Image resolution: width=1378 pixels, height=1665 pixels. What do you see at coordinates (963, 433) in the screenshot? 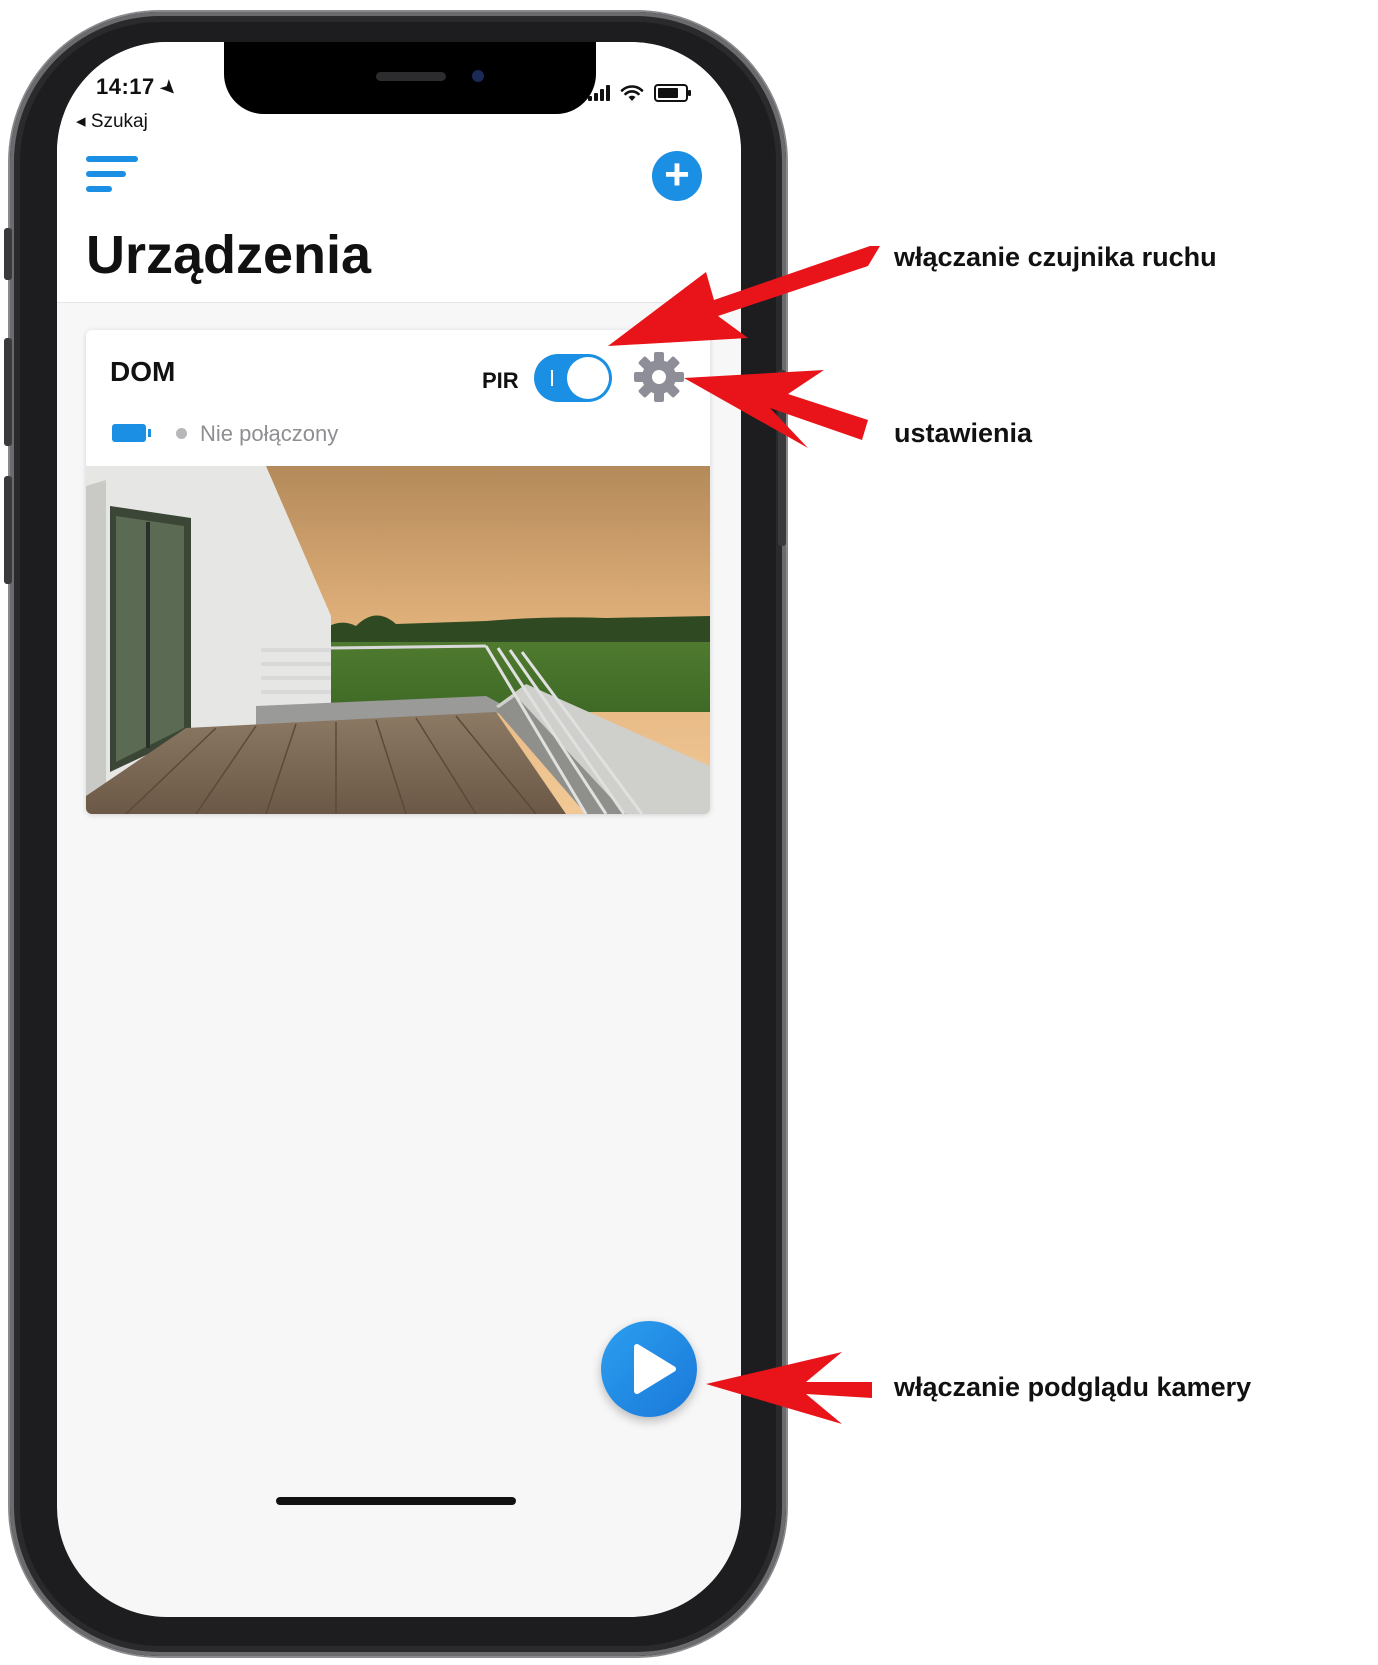
I see `annotation-settings: ustawienia` at bounding box center [963, 433].